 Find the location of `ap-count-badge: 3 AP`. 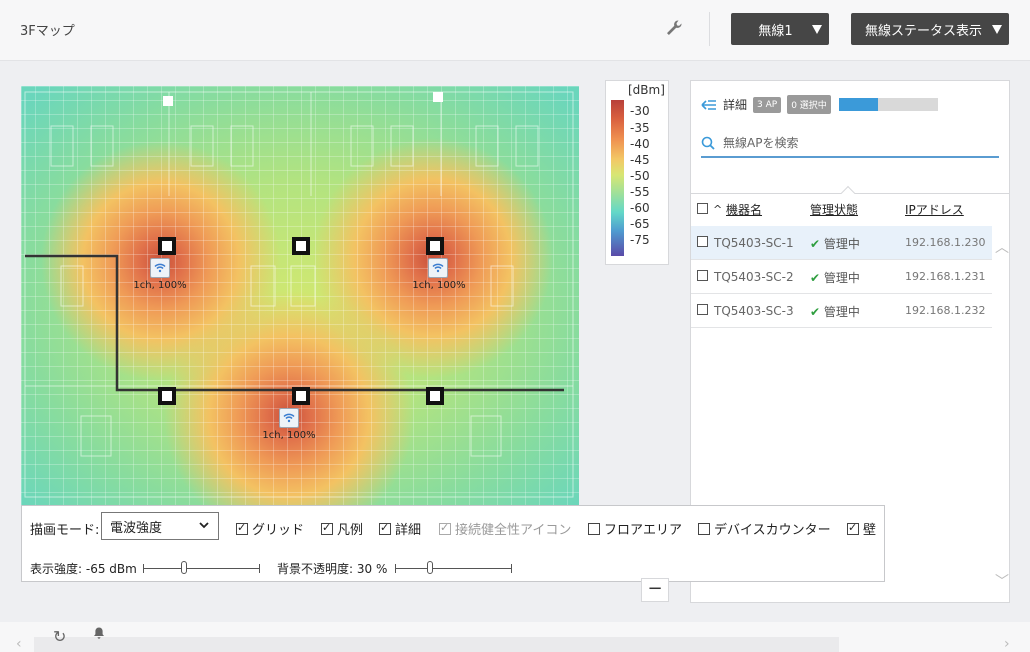

ap-count-badge: 3 AP is located at coordinates (767, 104).